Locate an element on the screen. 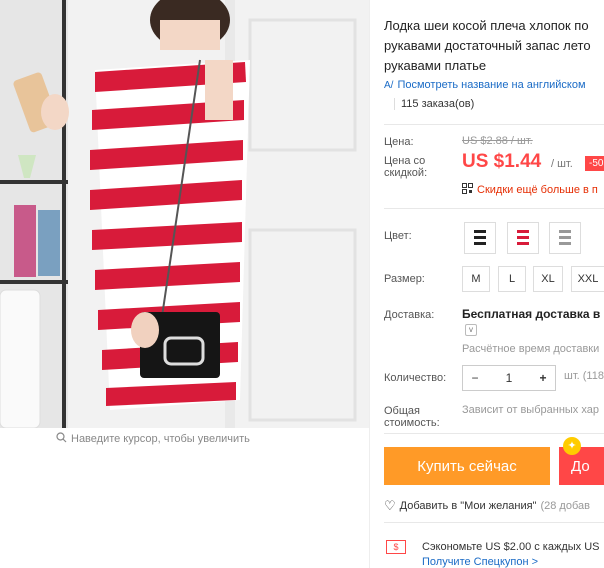 This screenshot has width=604, height=568. color-label: Цвет: is located at coordinates (398, 236).